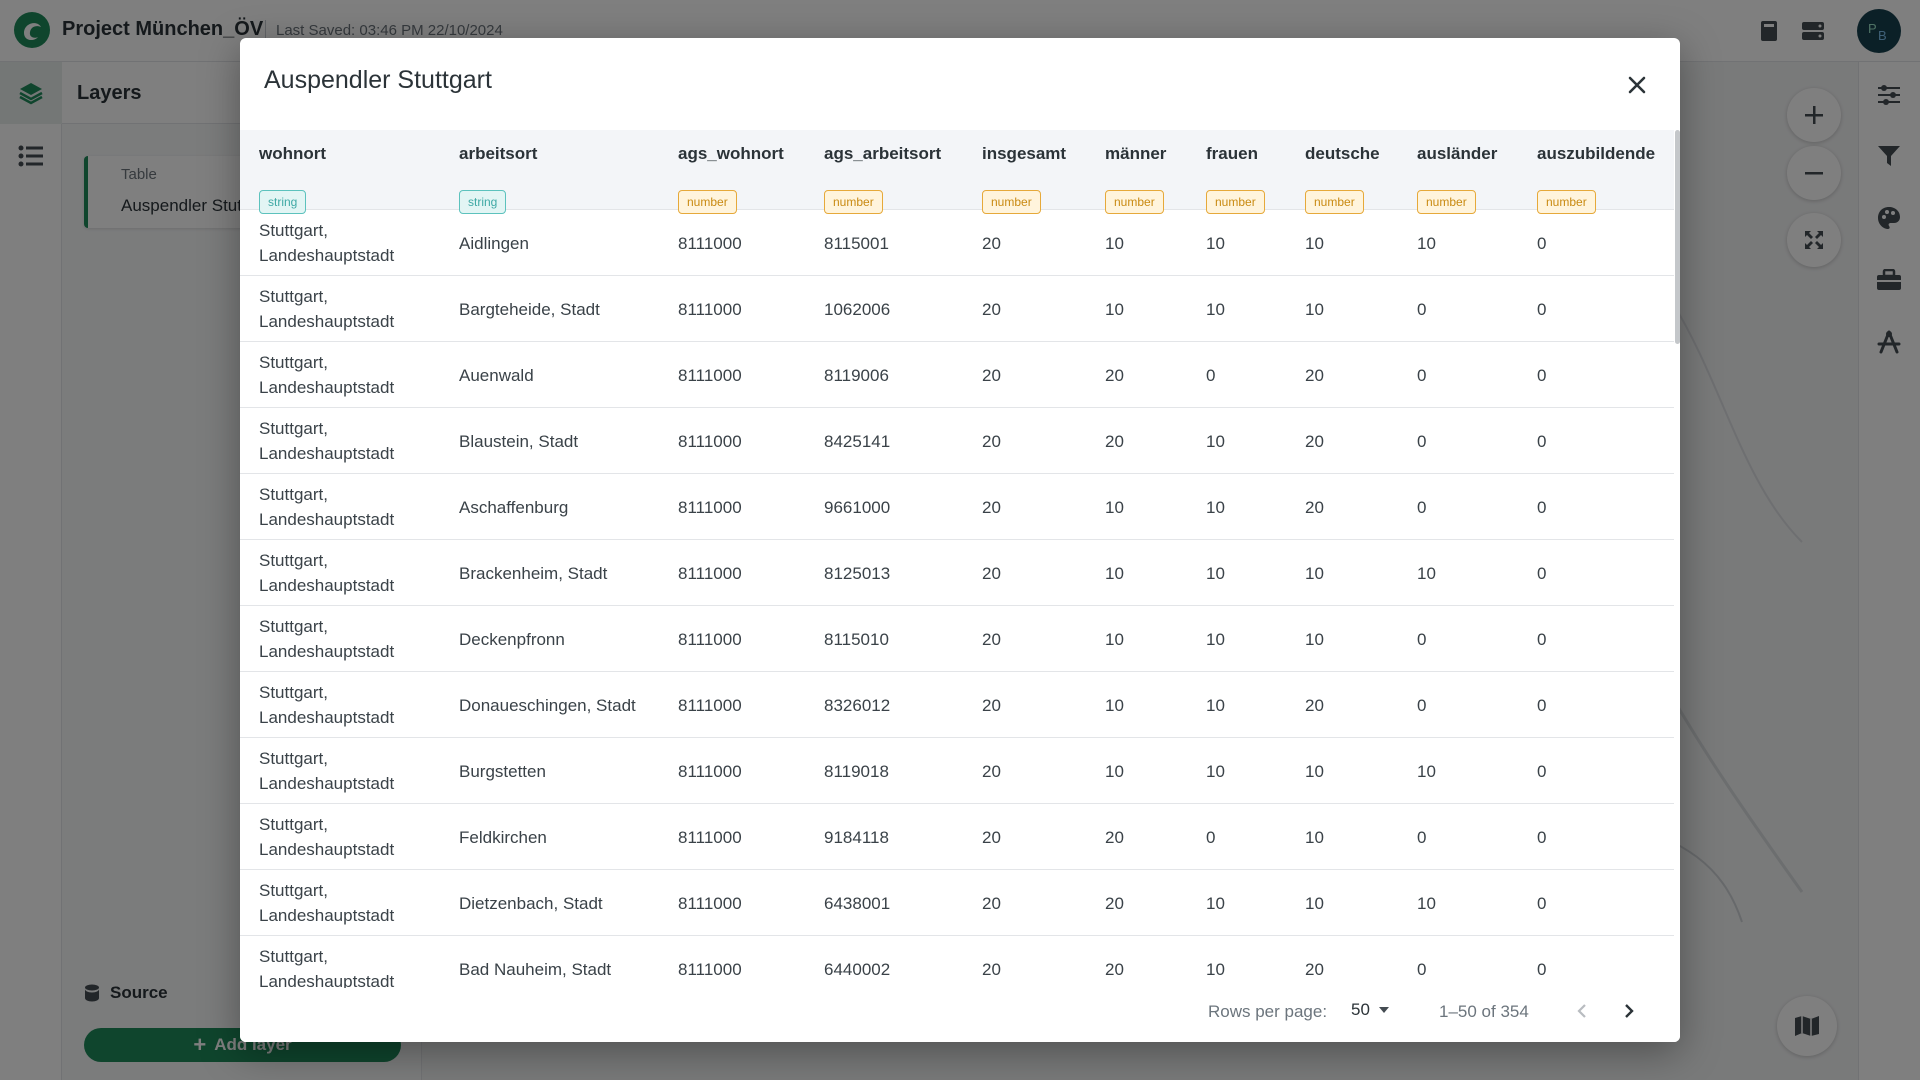  What do you see at coordinates (1596, 179) in the screenshot?
I see `column-header-9: auszubildende number` at bounding box center [1596, 179].